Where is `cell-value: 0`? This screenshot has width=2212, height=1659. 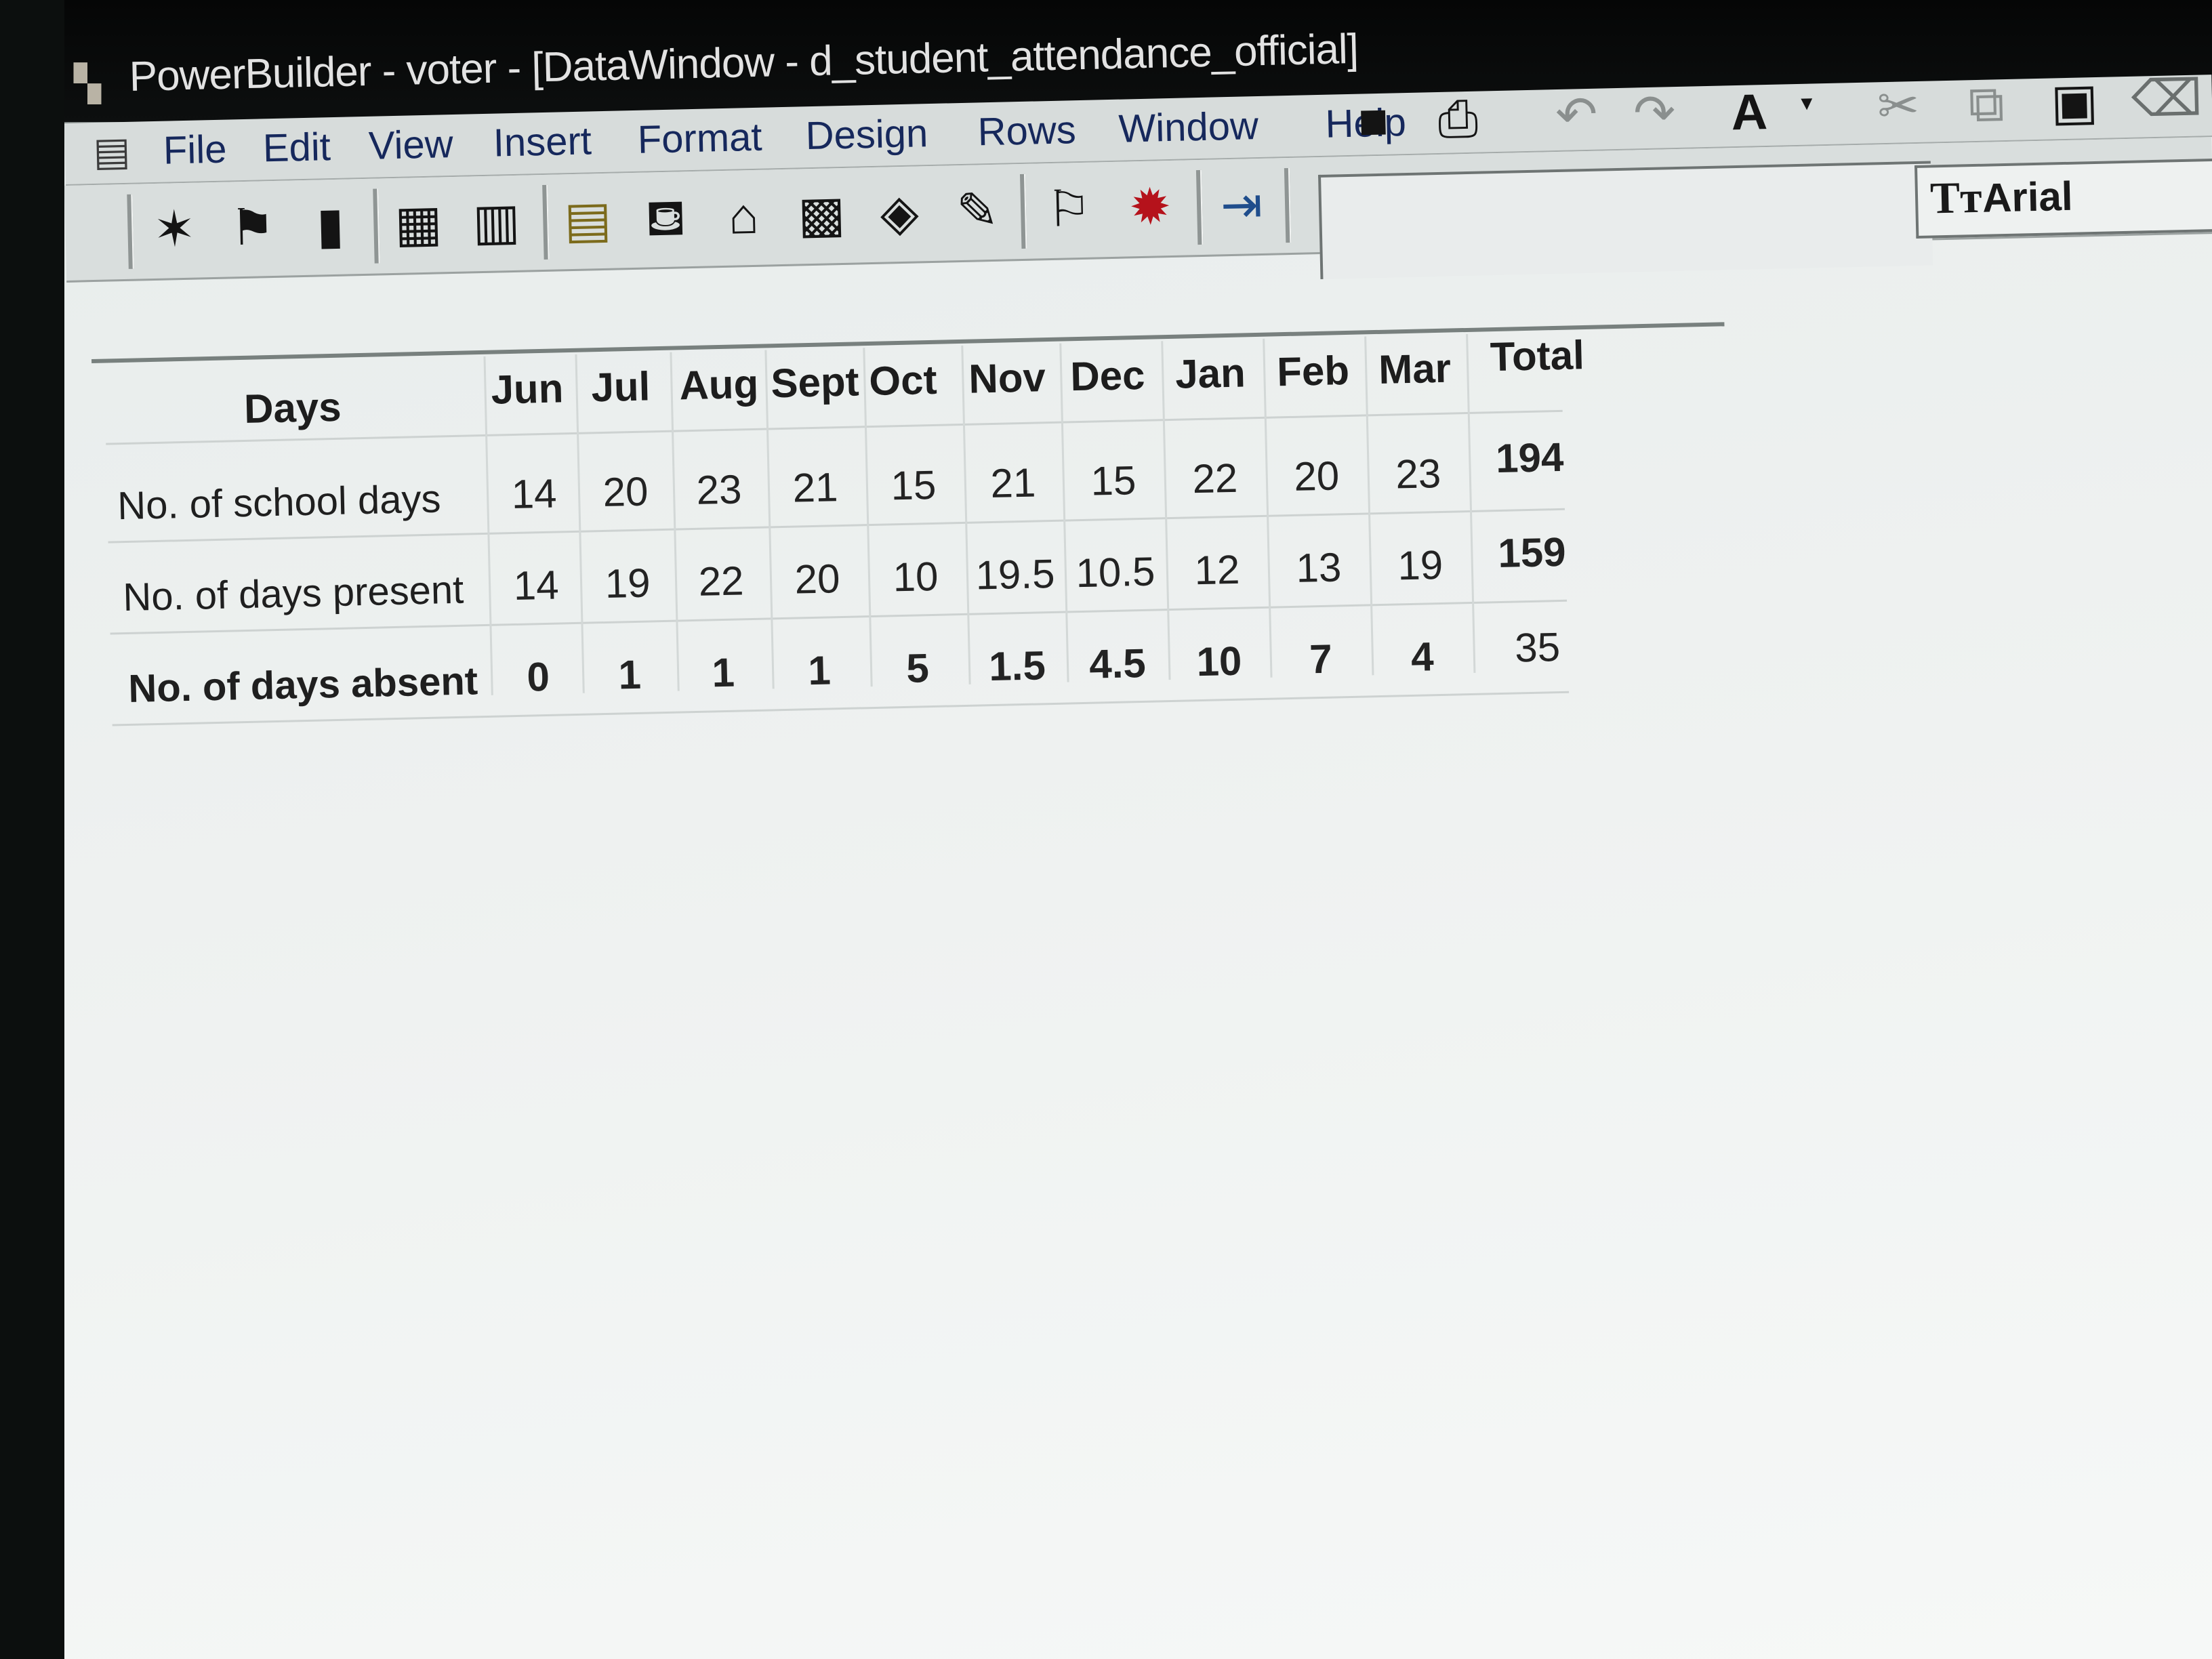 cell-value: 0 is located at coordinates (538, 677).